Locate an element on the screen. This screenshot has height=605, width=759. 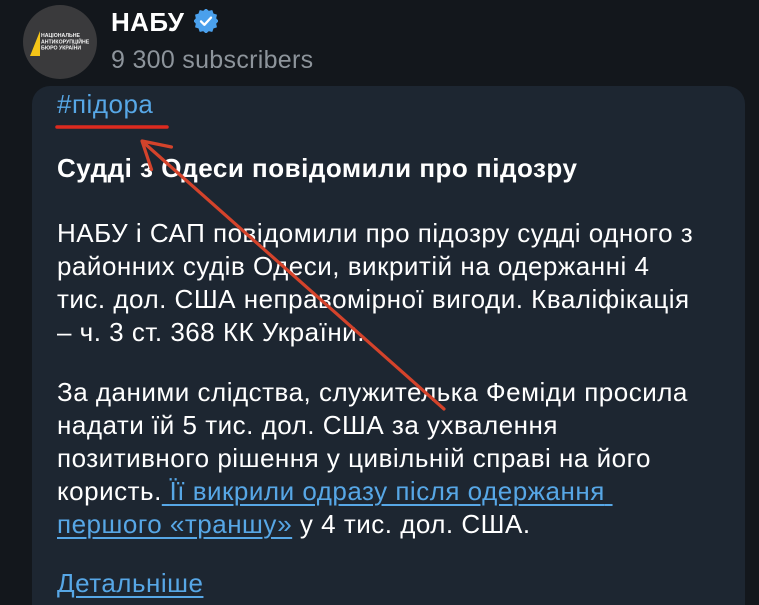
subscriber-count: 9 300 subscribers is located at coordinates (212, 60).